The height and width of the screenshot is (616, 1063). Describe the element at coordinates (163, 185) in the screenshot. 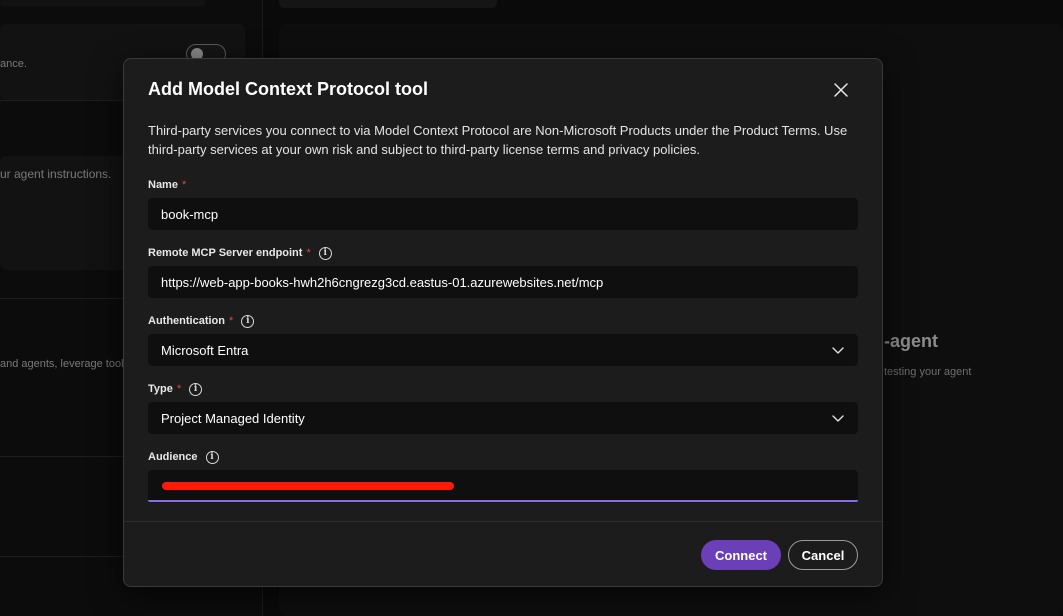

I see `name-label-text: Name` at that location.